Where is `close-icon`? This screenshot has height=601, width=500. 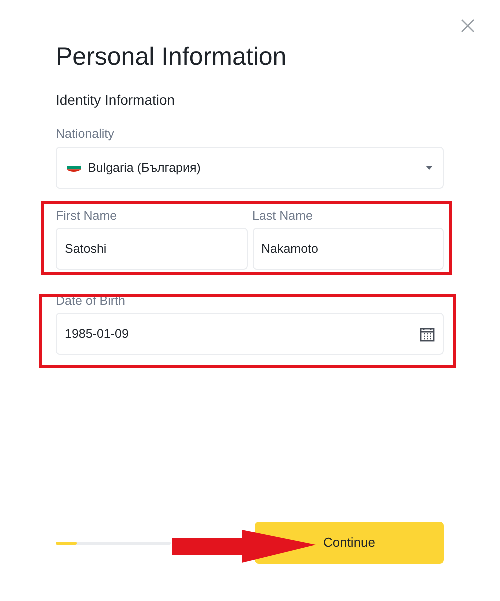
close-icon is located at coordinates (468, 26).